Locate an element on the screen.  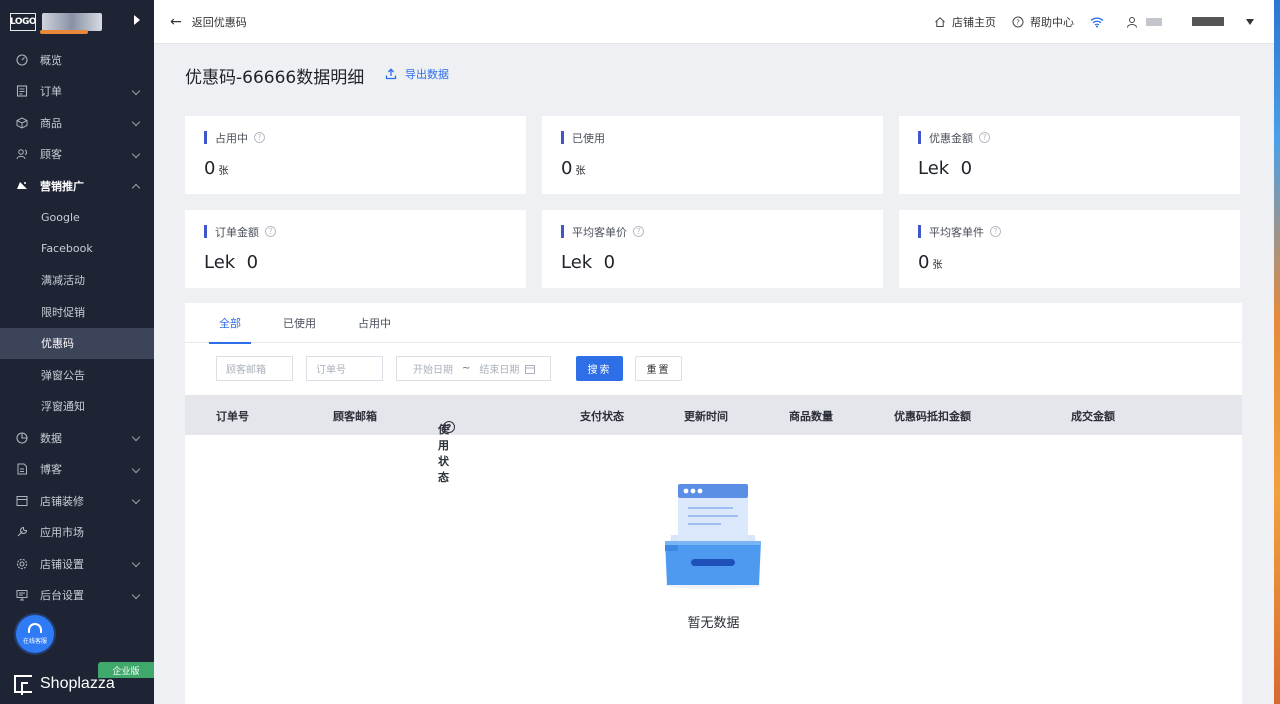
export-data-button: 导出数据 is located at coordinates (417, 74).